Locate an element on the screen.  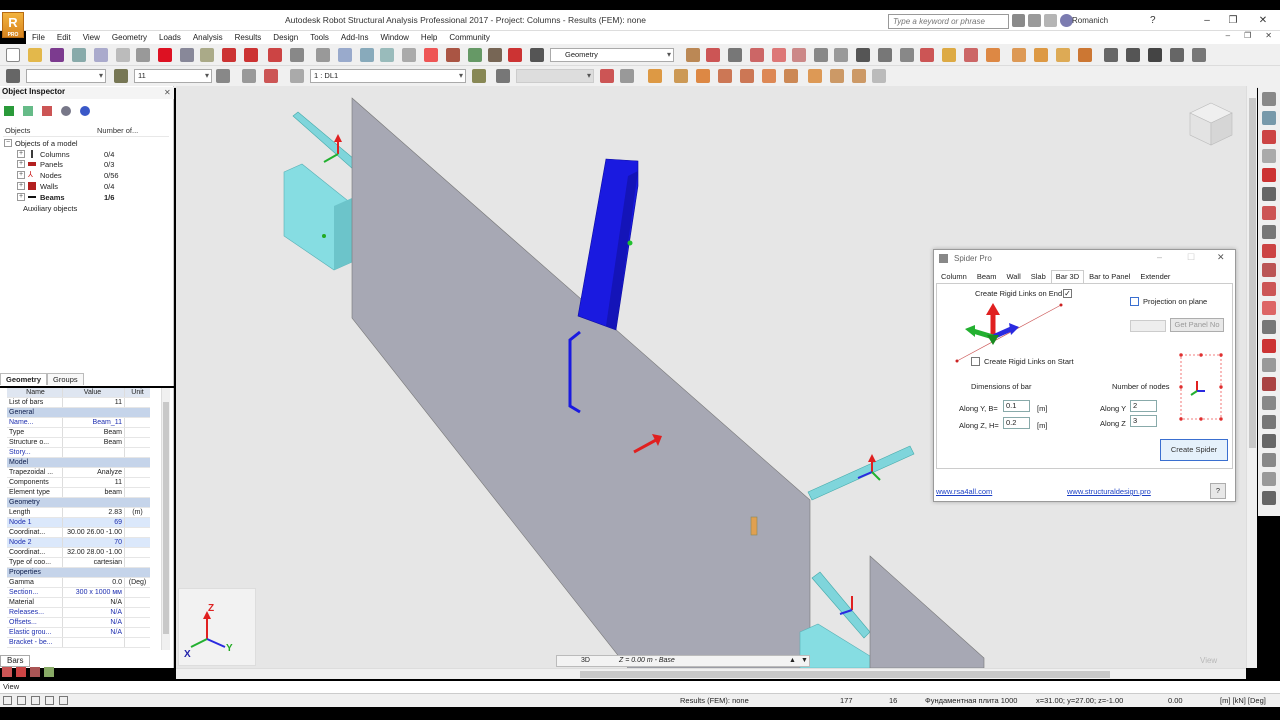
redo-icon is located at coordinates (251, 55).